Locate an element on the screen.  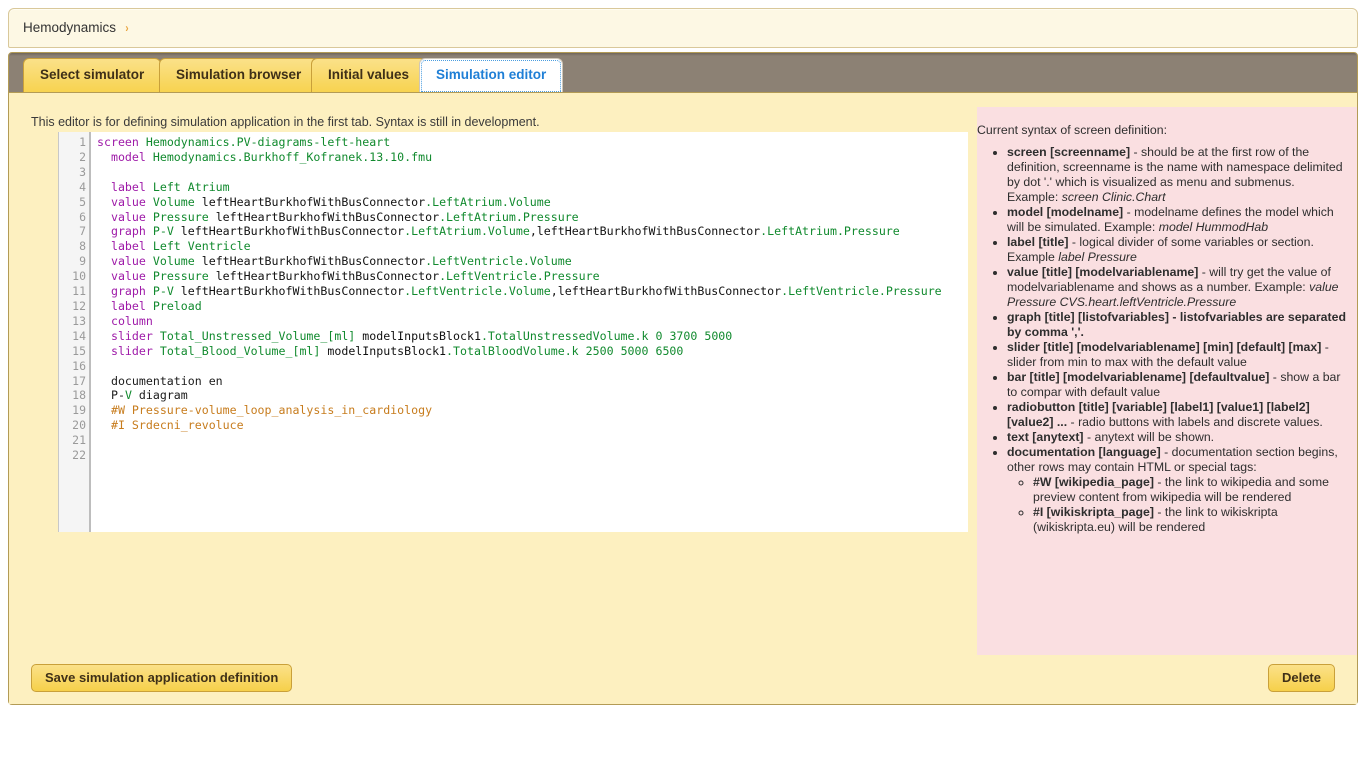
code-line: label Left Ventricle is located at coordinates (180, 246).